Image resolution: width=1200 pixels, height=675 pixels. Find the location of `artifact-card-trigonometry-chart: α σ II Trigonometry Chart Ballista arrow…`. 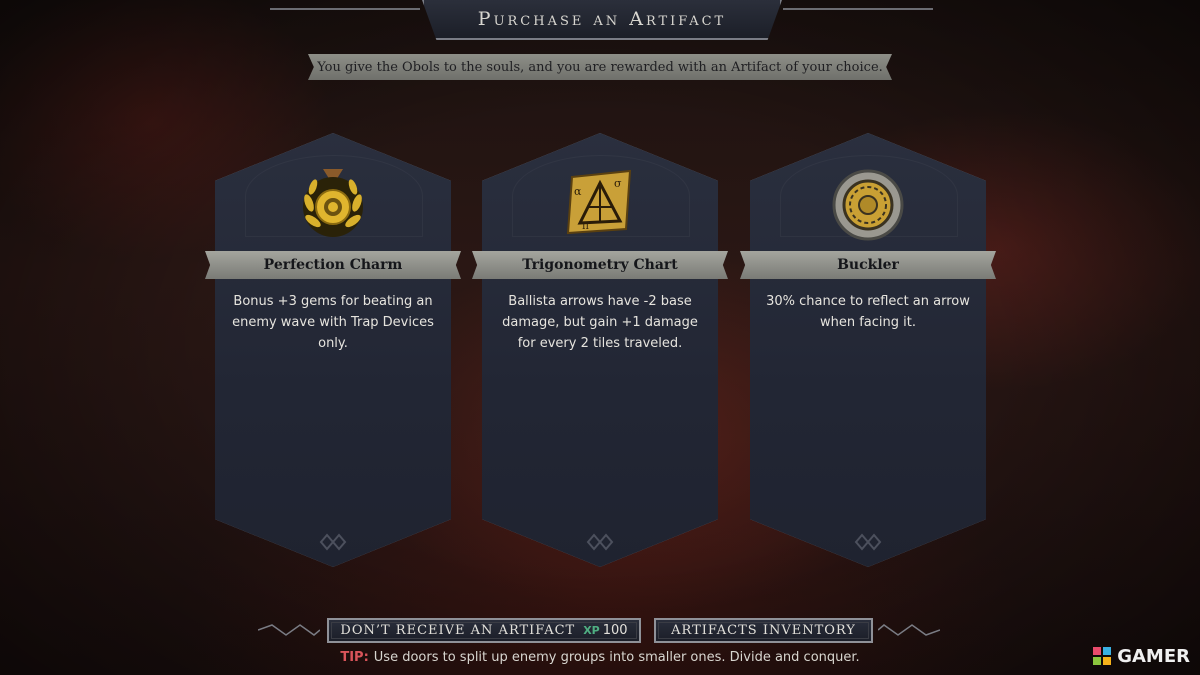

artifact-card-trigonometry-chart: α σ II Trigonometry Chart Ballista arrow… is located at coordinates (600, 350).